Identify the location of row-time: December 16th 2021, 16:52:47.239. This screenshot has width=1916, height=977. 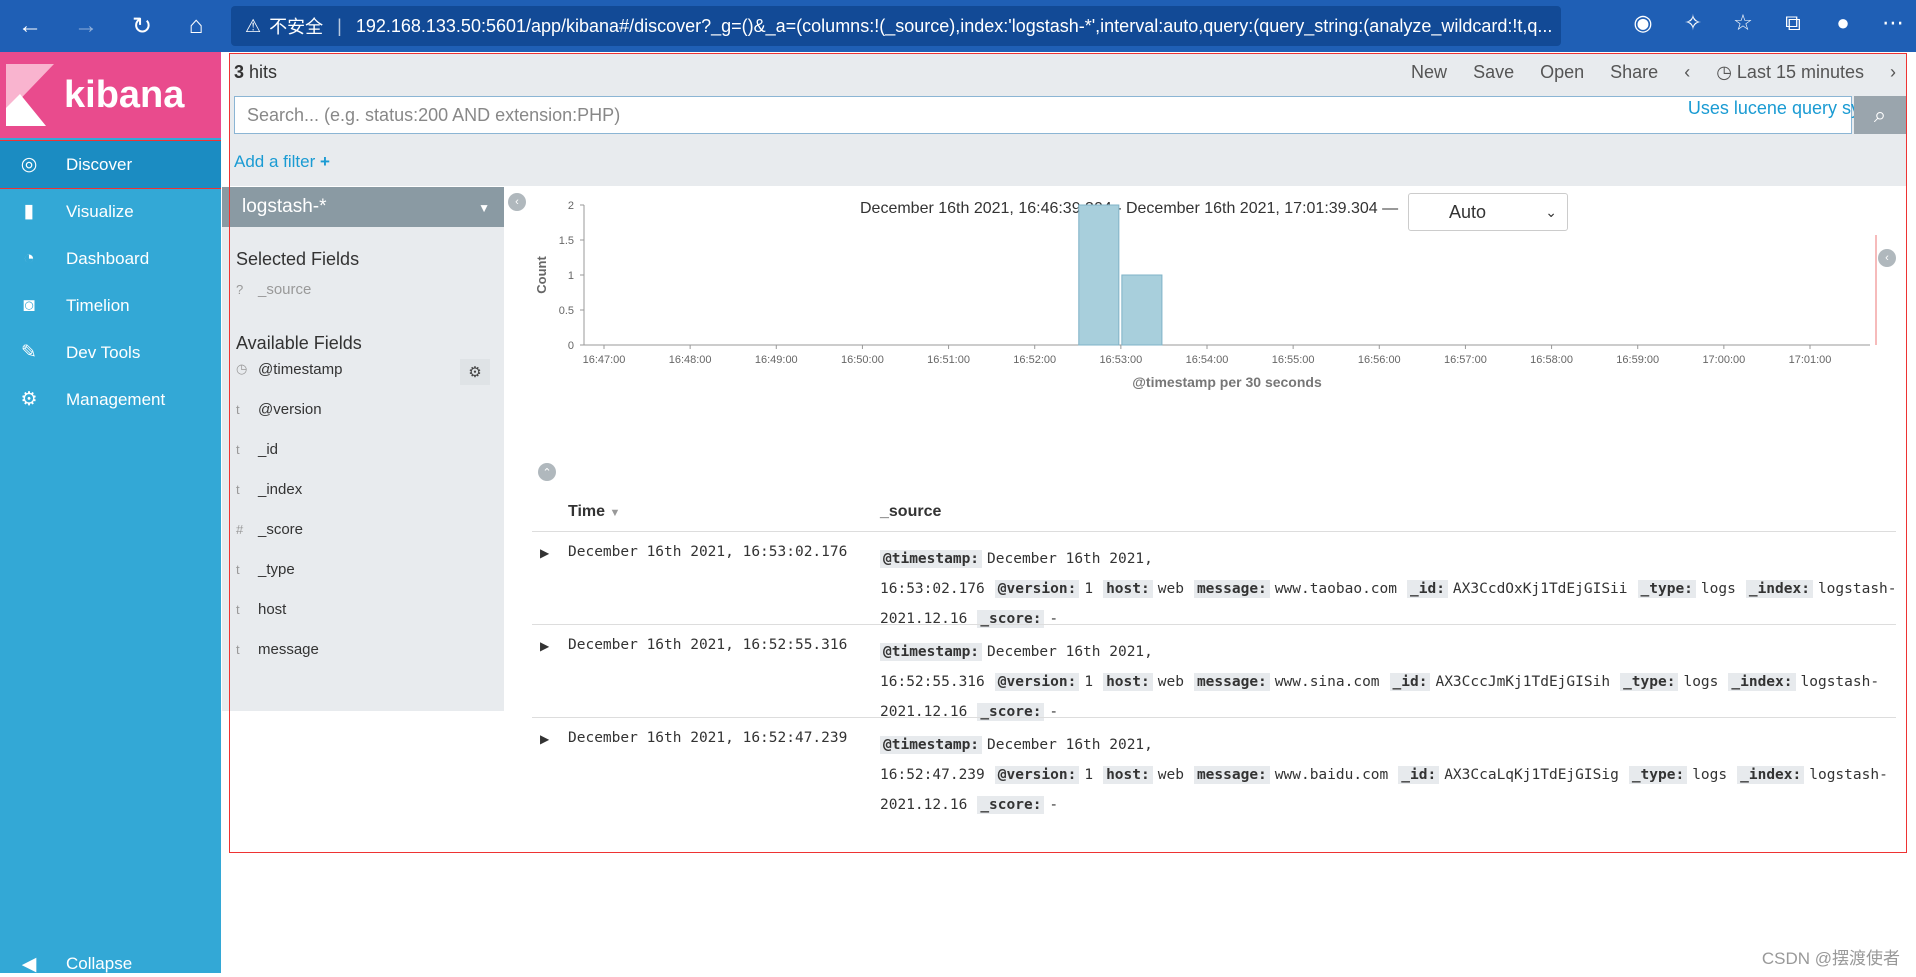
(707, 738).